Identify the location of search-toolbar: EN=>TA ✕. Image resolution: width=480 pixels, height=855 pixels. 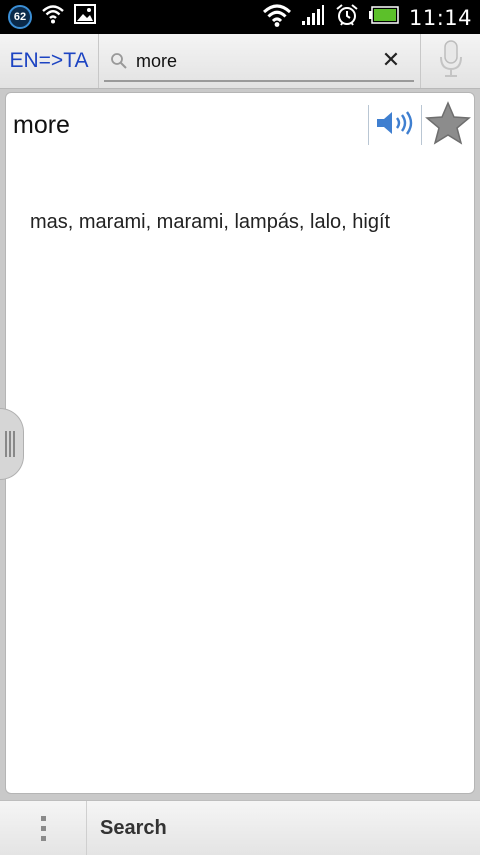
(240, 61).